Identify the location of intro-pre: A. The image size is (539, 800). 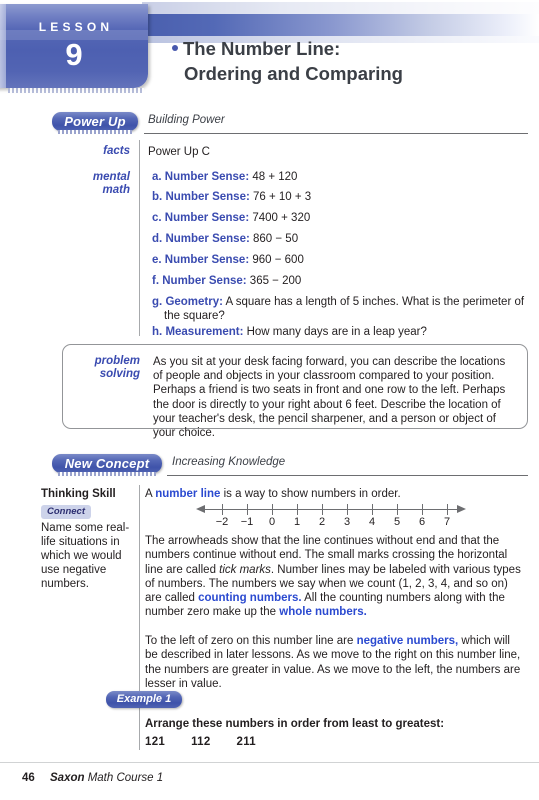
(150, 494).